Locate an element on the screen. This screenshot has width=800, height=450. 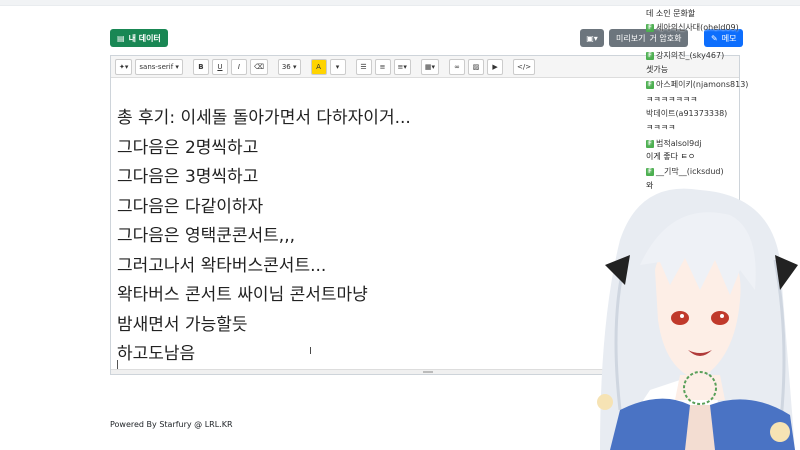
text-color-button: A is located at coordinates (318, 66).